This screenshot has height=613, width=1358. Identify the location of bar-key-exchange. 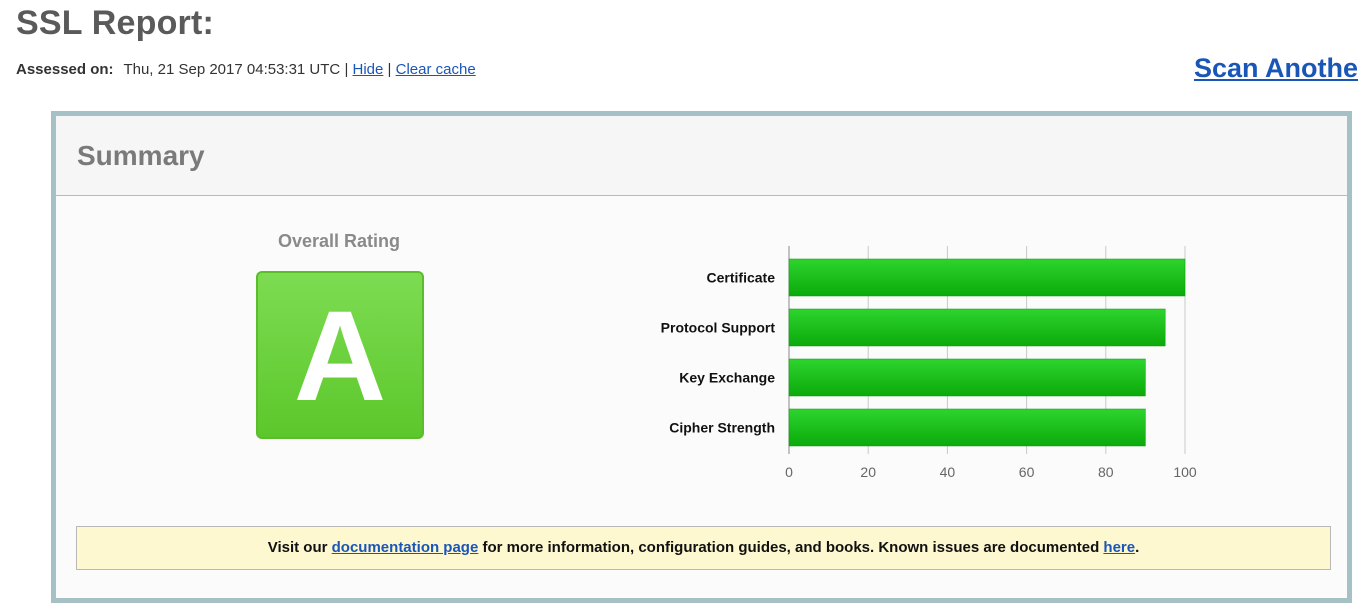
(967, 377).